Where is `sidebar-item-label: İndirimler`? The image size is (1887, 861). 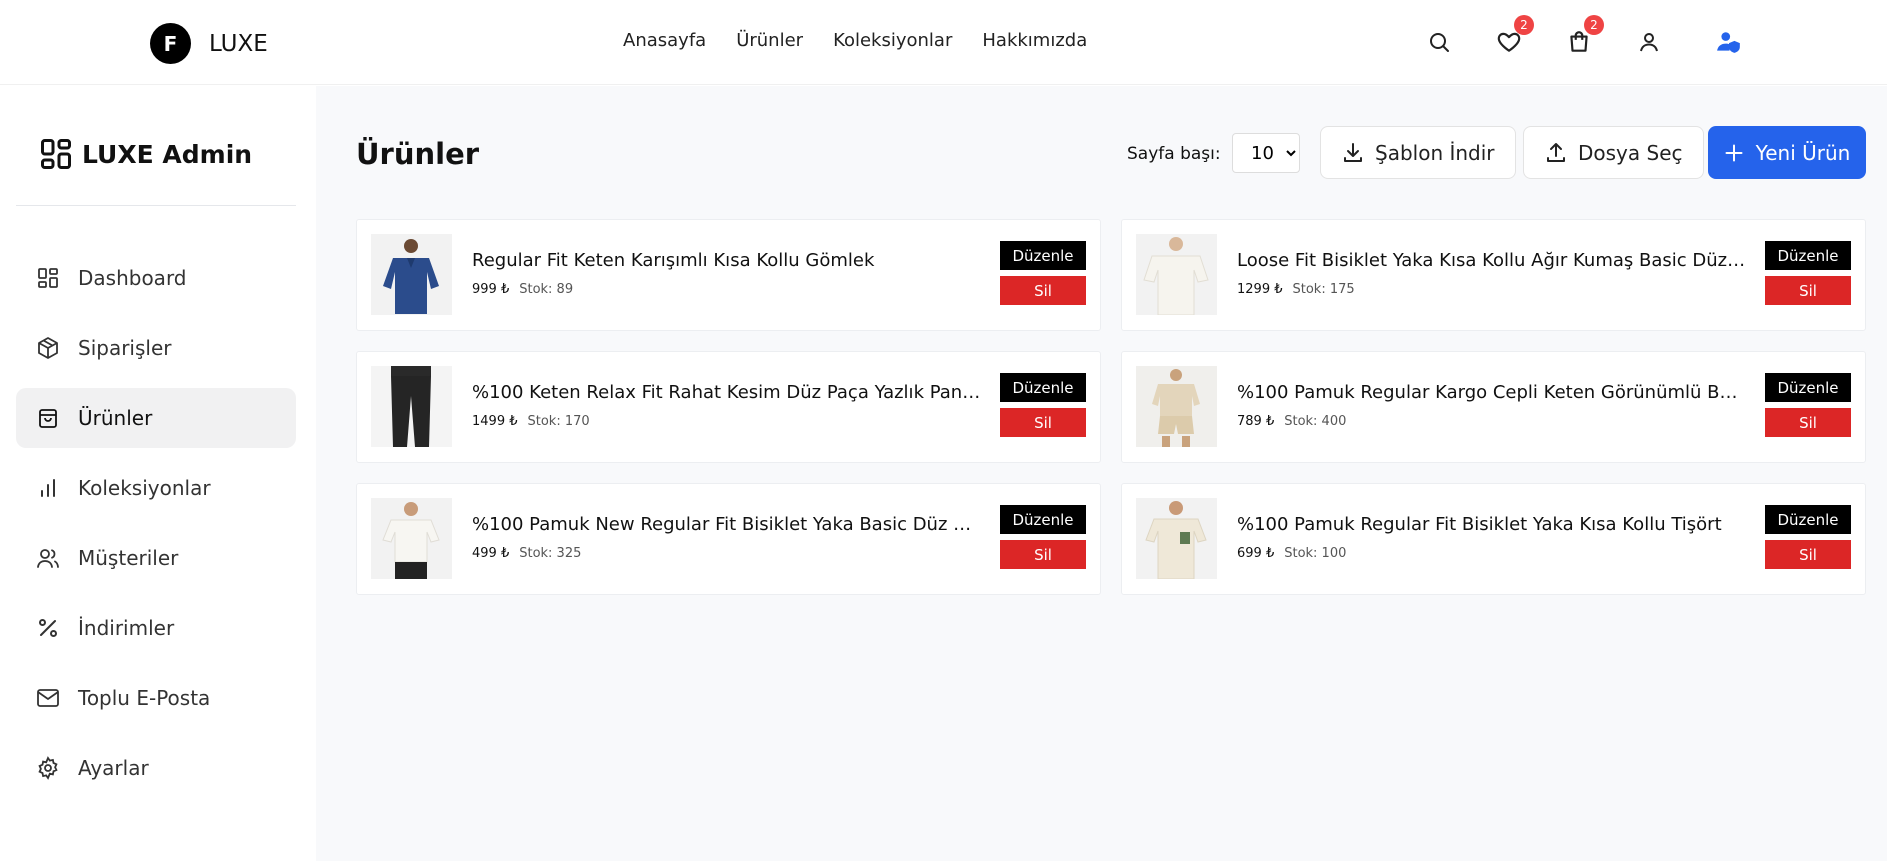 sidebar-item-label: İndirimler is located at coordinates (126, 628).